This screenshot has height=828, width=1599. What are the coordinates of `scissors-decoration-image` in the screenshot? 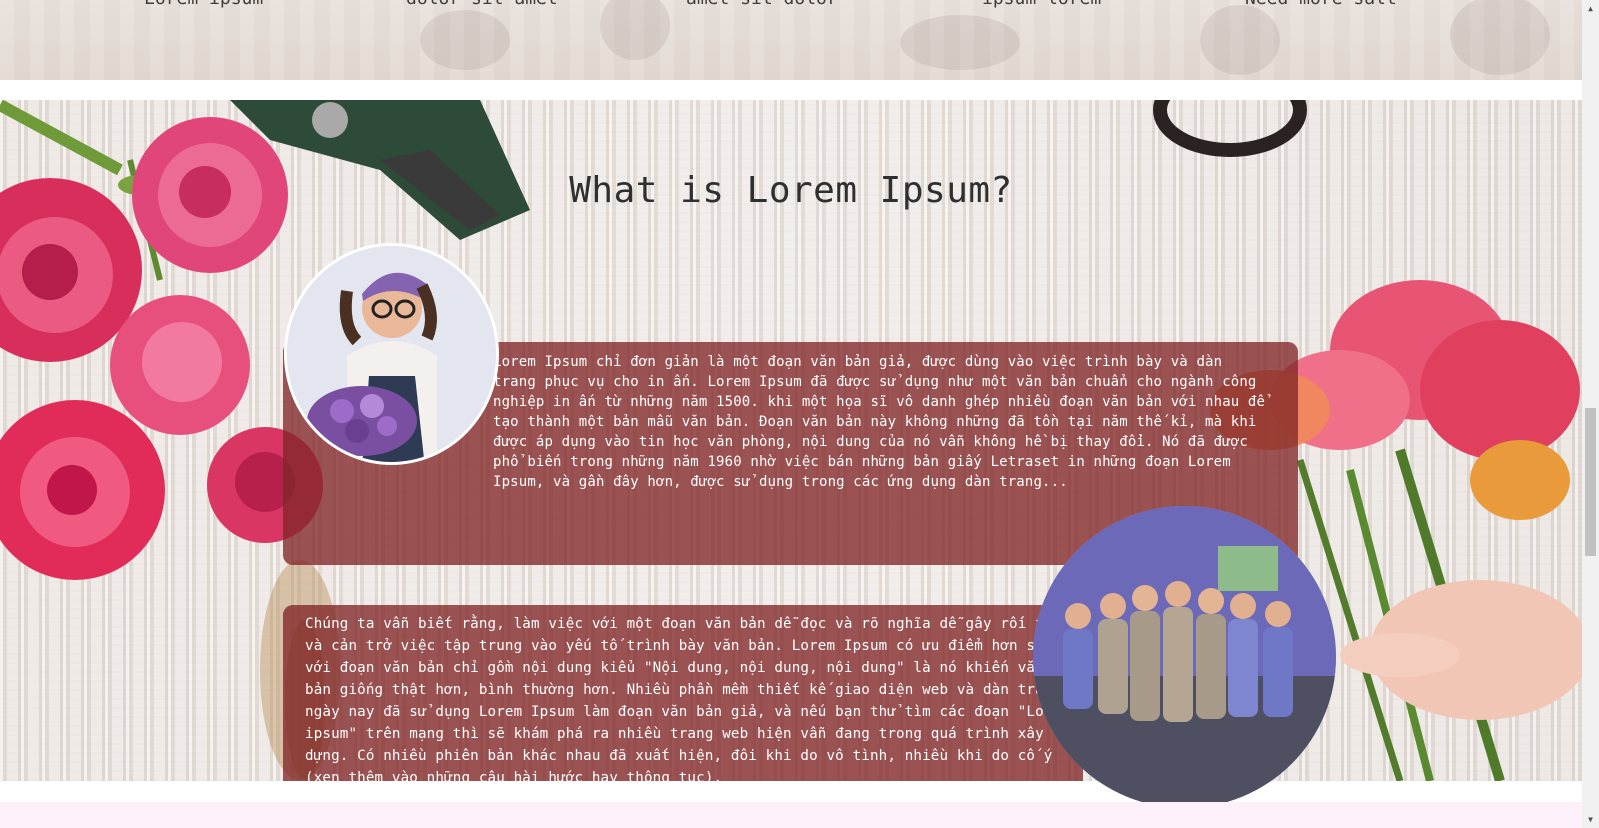 It's located at (1230, 128).